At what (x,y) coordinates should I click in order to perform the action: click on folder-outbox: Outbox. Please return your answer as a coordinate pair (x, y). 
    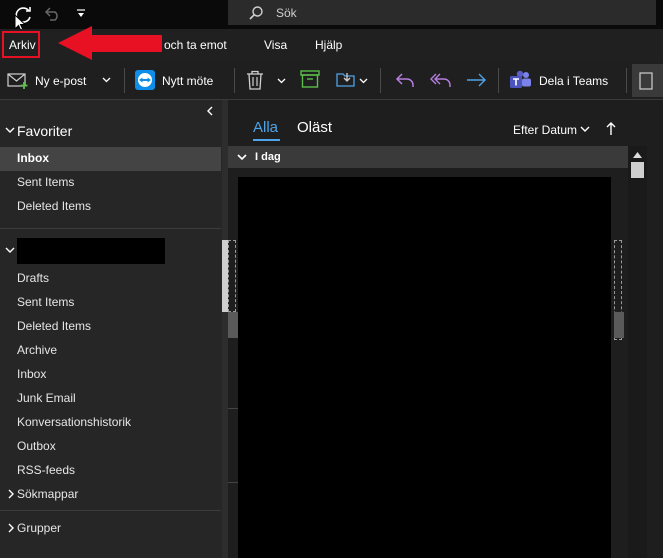
    Looking at the image, I should click on (36, 446).